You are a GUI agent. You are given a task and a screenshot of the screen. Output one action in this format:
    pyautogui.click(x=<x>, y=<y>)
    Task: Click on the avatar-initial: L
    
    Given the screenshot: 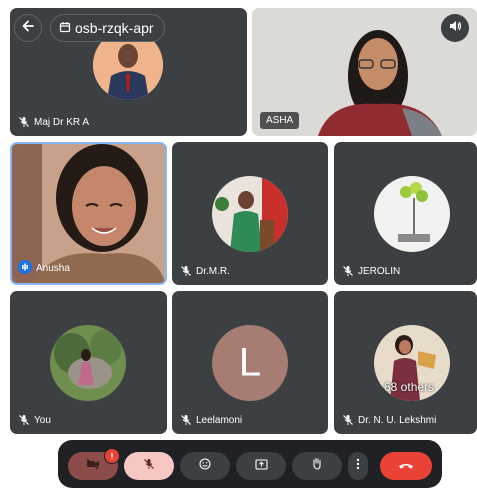 What is the action you would take?
    pyautogui.click(x=250, y=362)
    